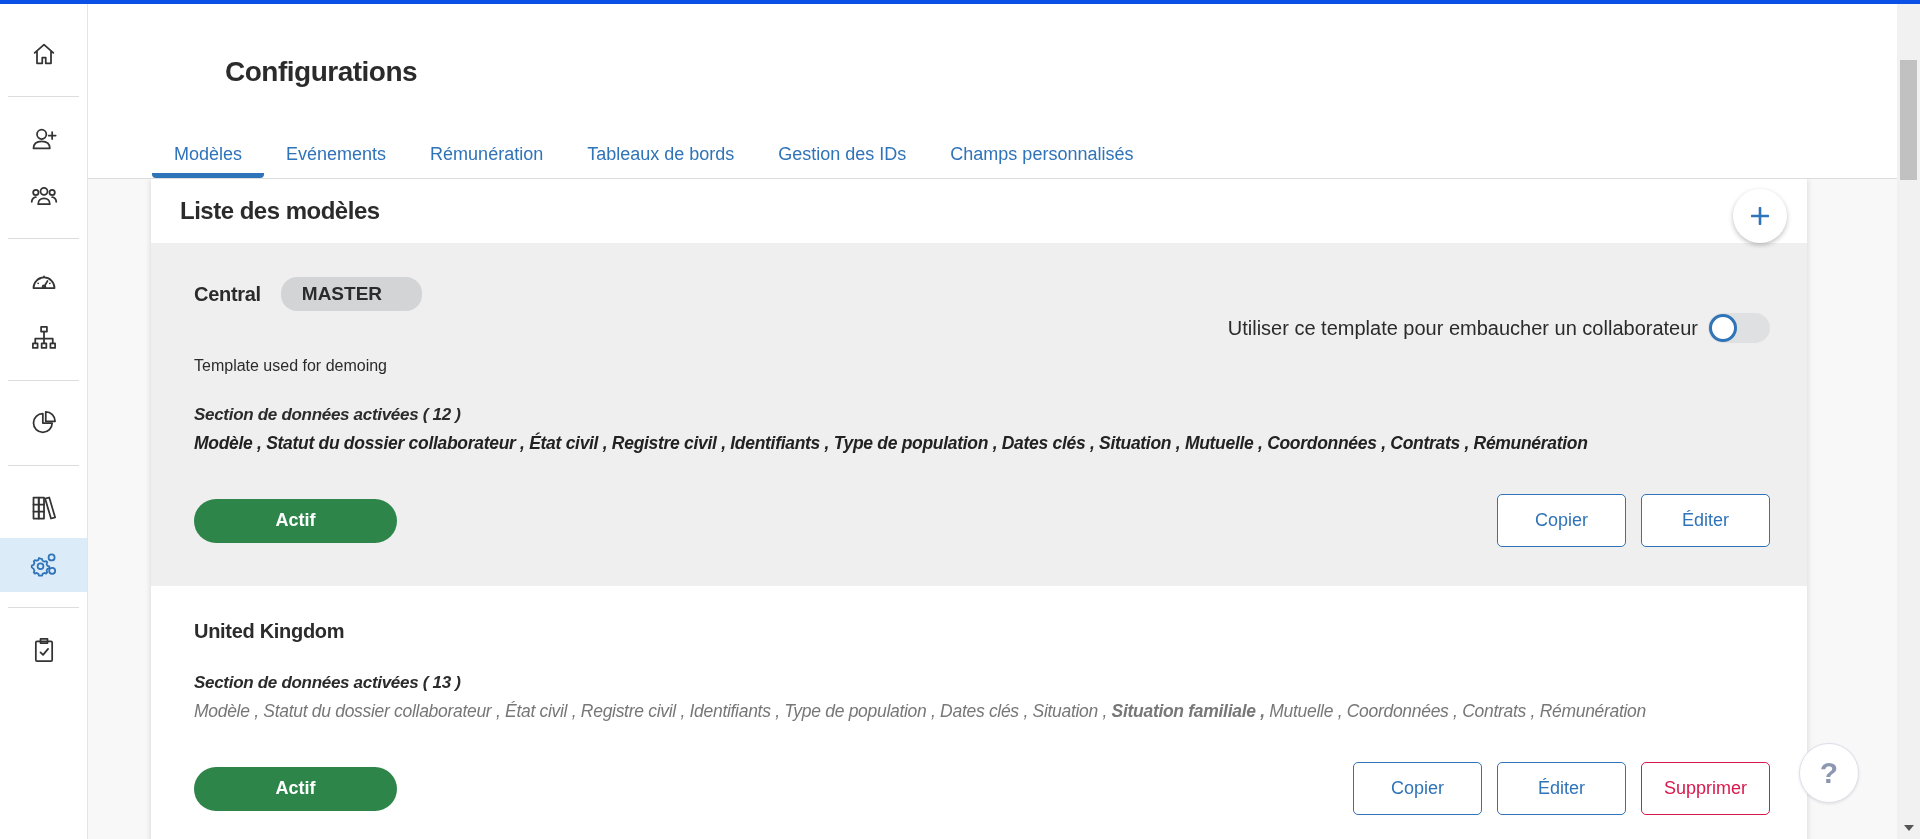 The image size is (1920, 839). I want to click on toggle-label: Utiliser ce template pour embaucher un collaborateur, so click(1462, 328).